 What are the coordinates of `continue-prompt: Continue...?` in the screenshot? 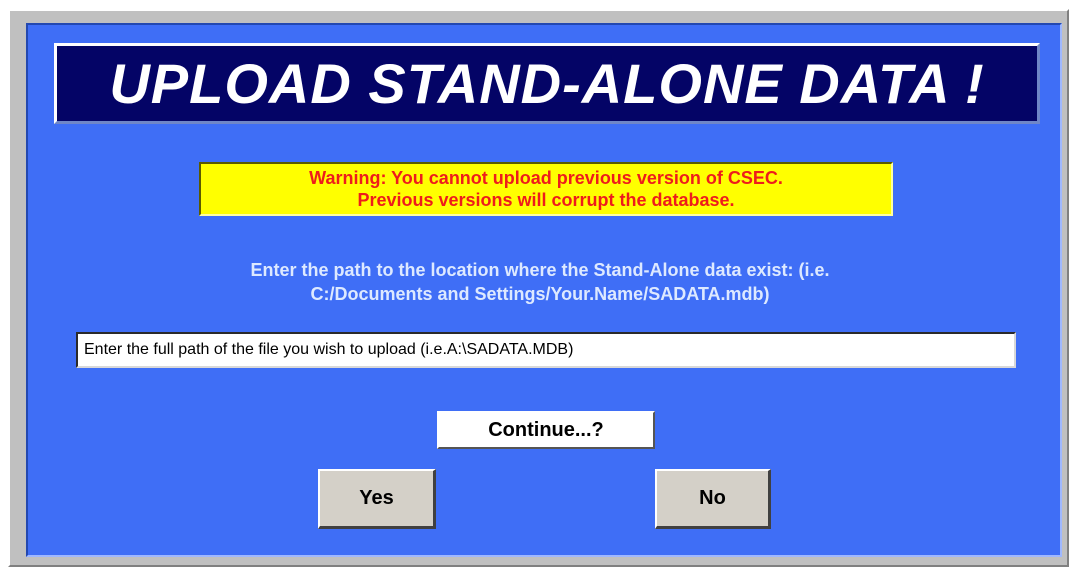 It's located at (546, 430).